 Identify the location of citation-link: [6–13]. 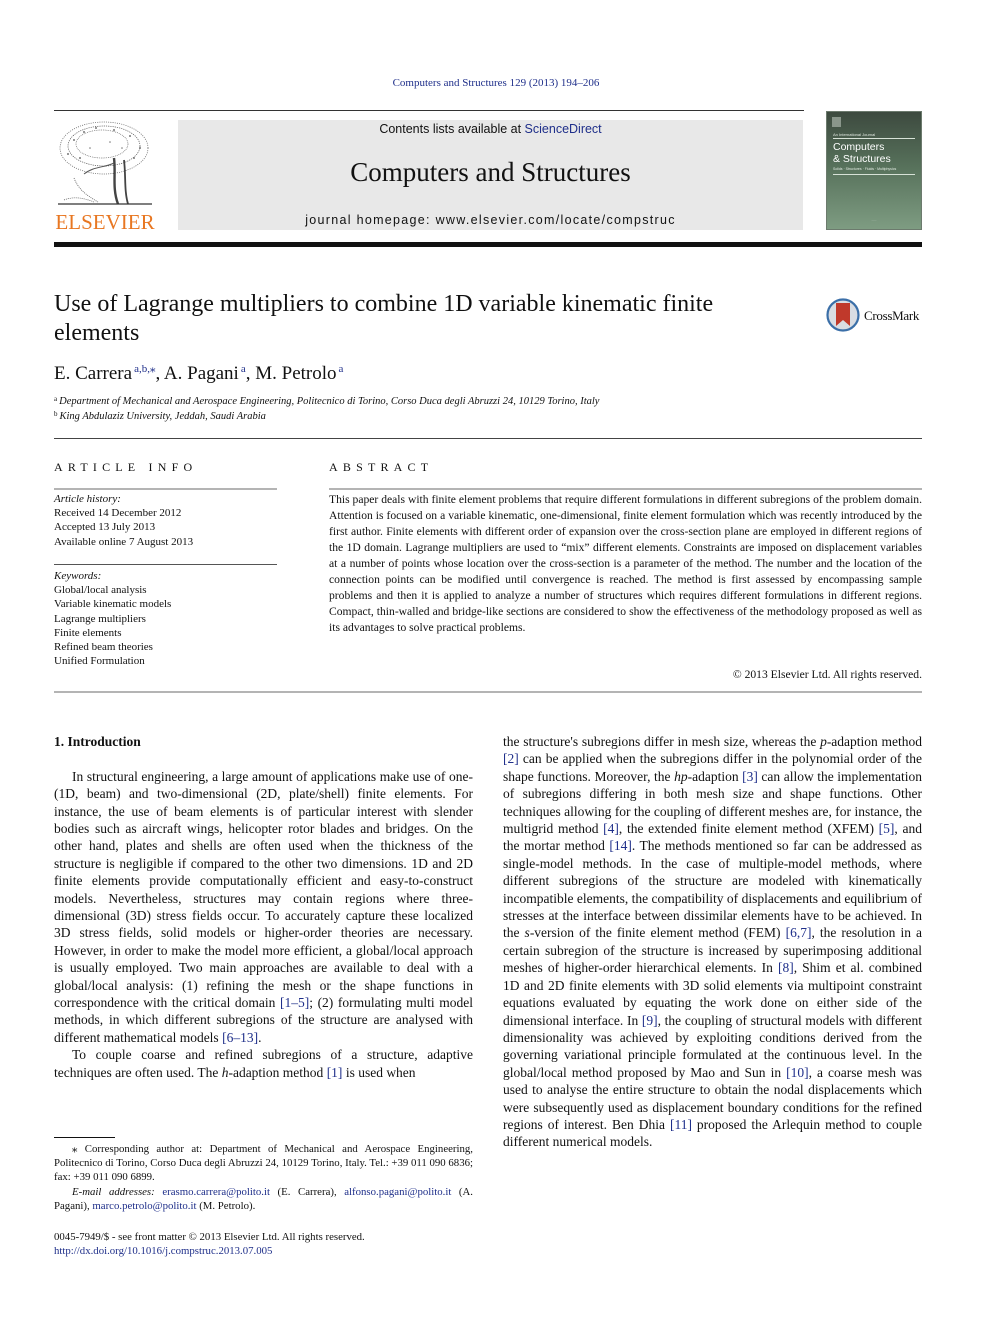
(240, 1037).